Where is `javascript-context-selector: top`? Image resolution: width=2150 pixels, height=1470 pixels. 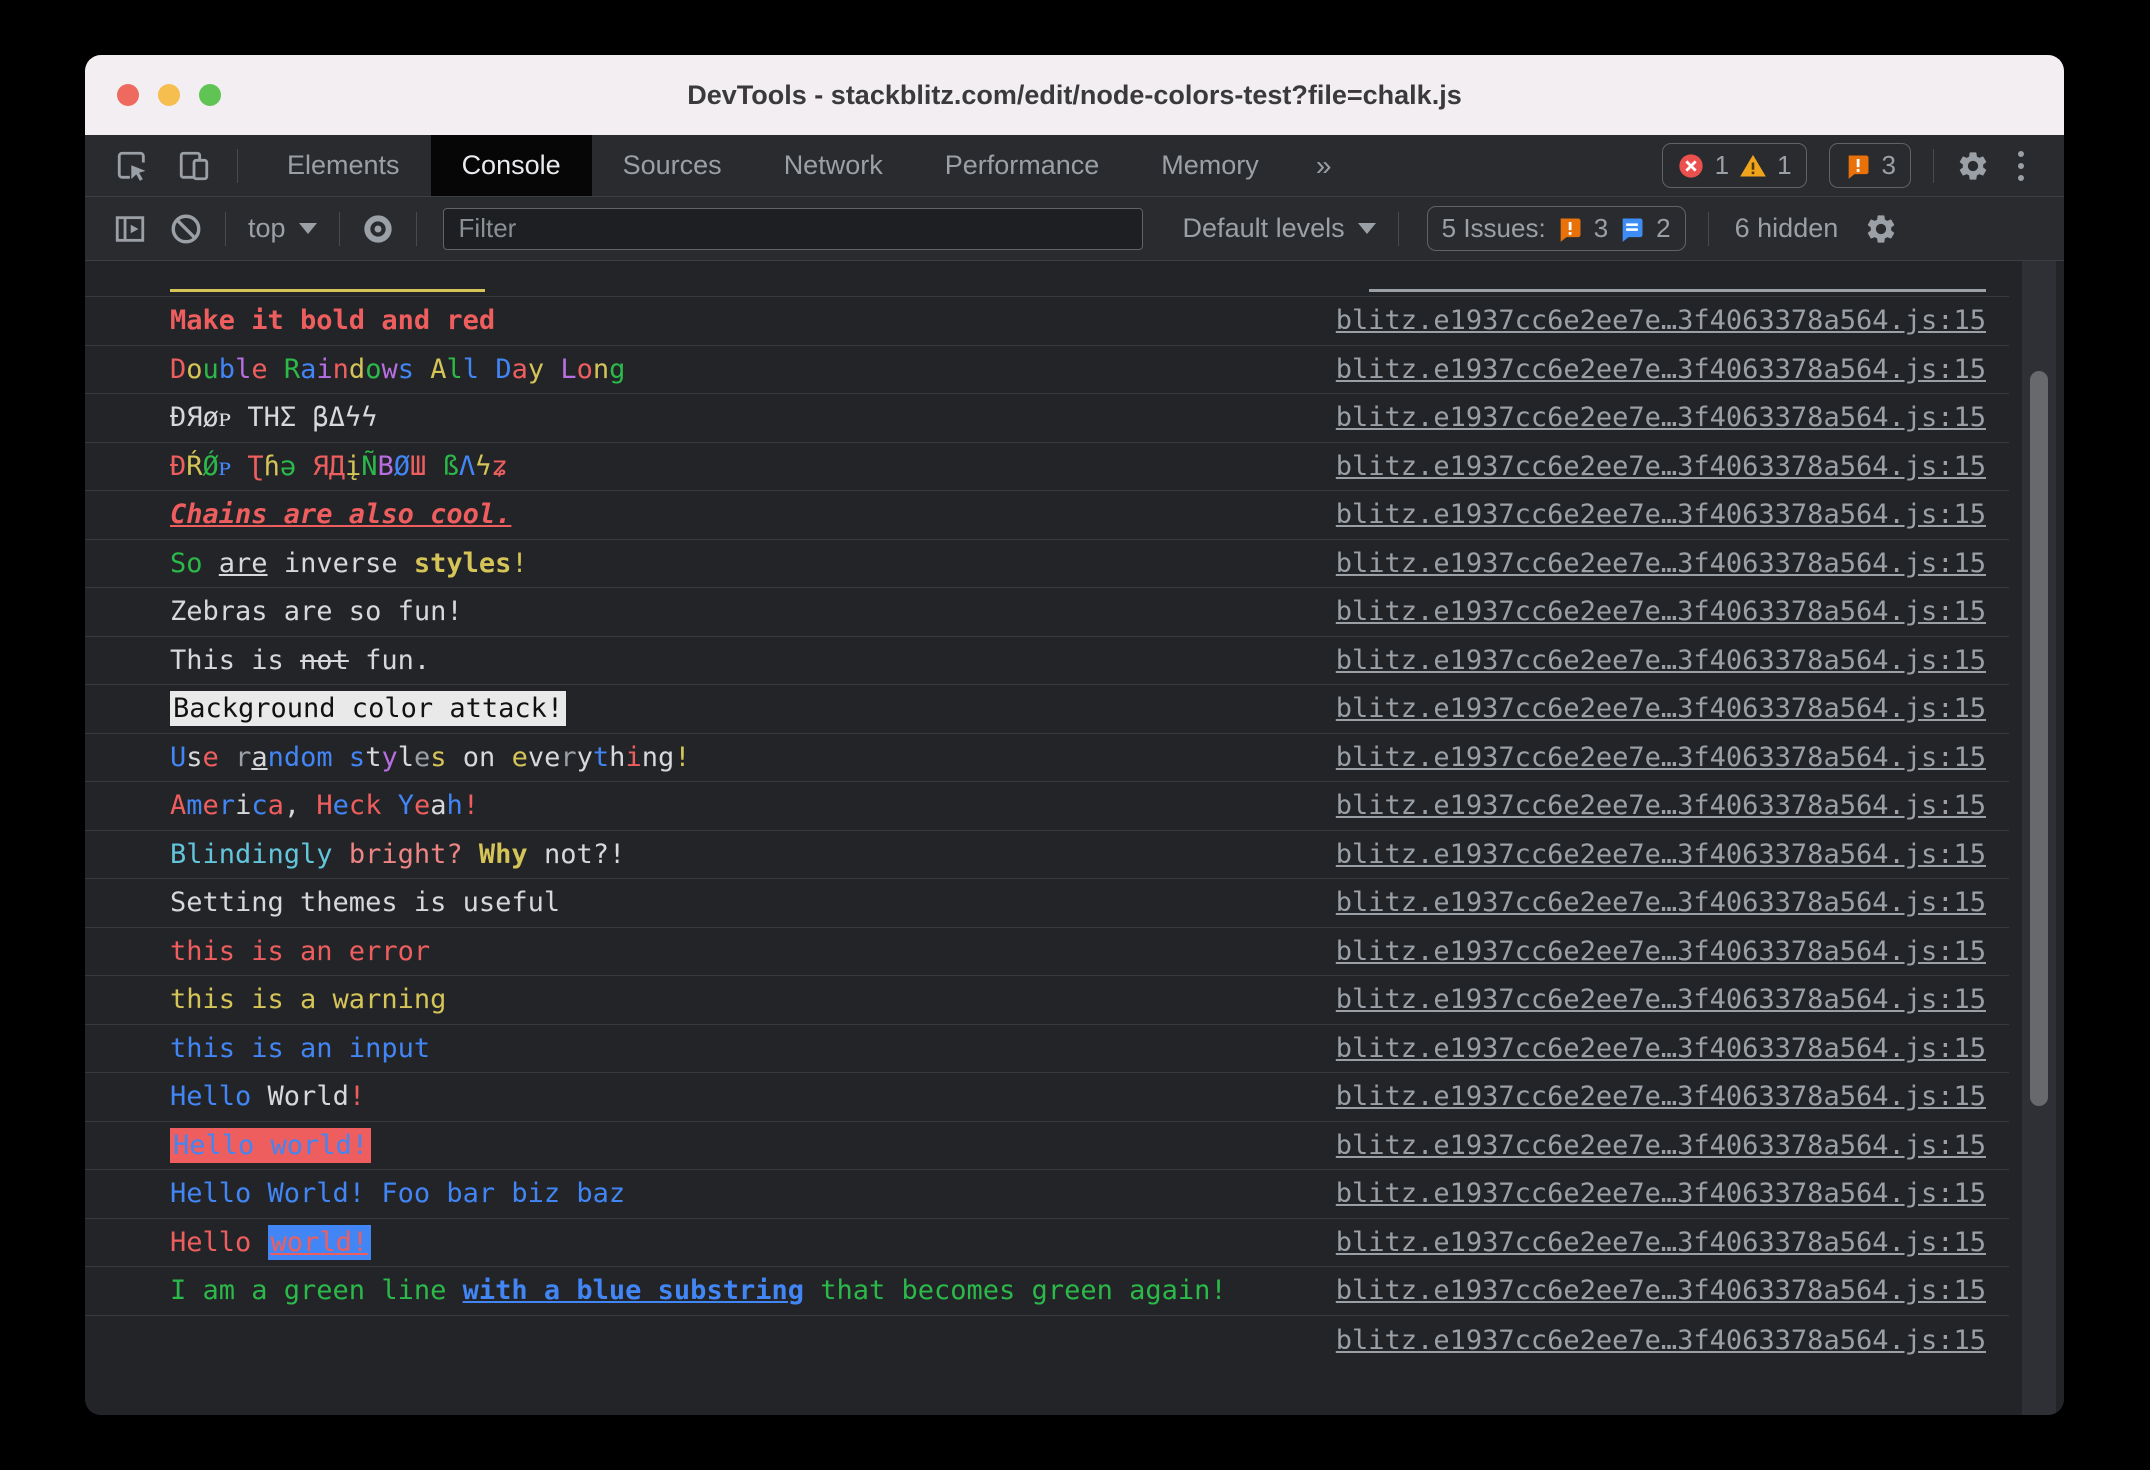 javascript-context-selector: top is located at coordinates (282, 228).